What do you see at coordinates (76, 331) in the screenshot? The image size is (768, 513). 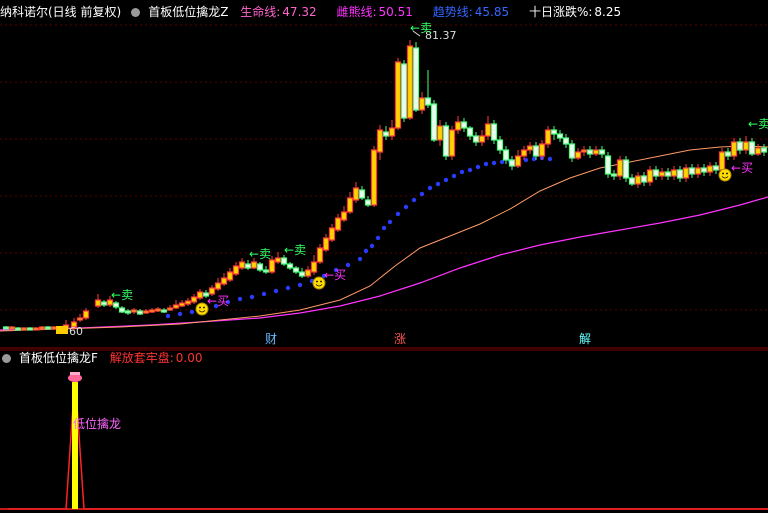 I see `svg-text: 60` at bounding box center [76, 331].